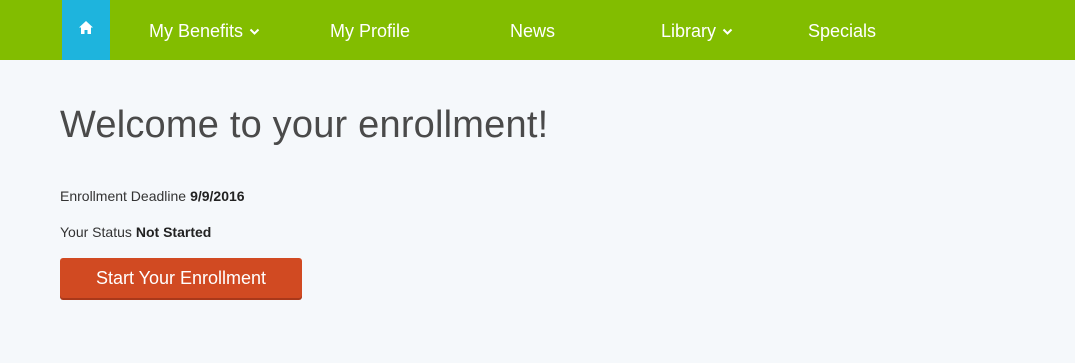 The image size is (1075, 363). I want to click on deadline-value: 9/9/2016, so click(217, 196).